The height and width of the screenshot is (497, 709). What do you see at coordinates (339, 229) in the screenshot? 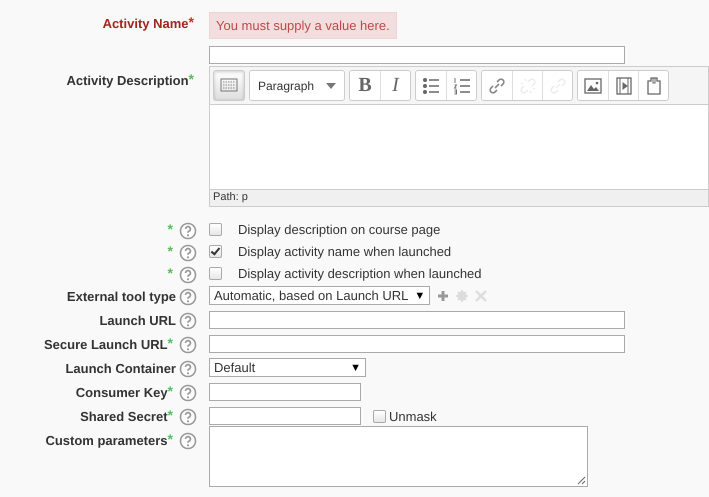
I see `checkbox-label: Display description on course page` at bounding box center [339, 229].